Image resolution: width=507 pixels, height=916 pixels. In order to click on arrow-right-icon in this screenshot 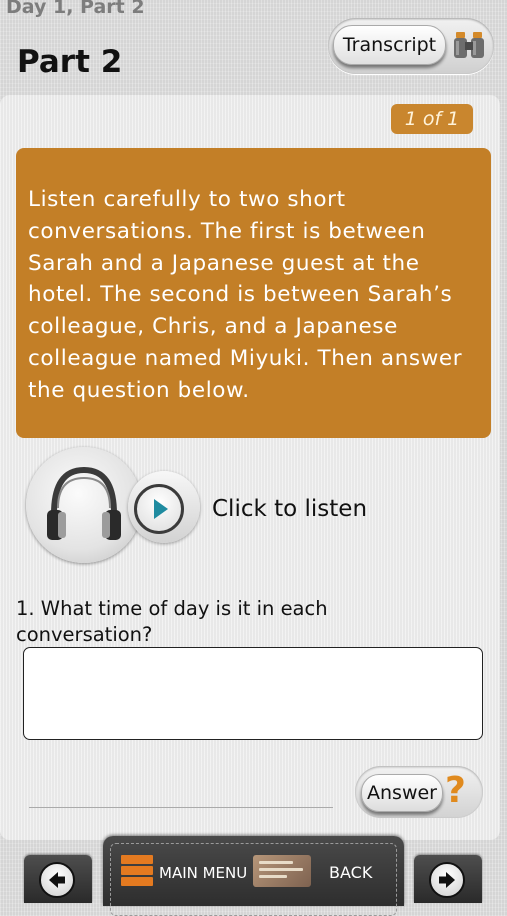, I will do `click(447, 880)`.